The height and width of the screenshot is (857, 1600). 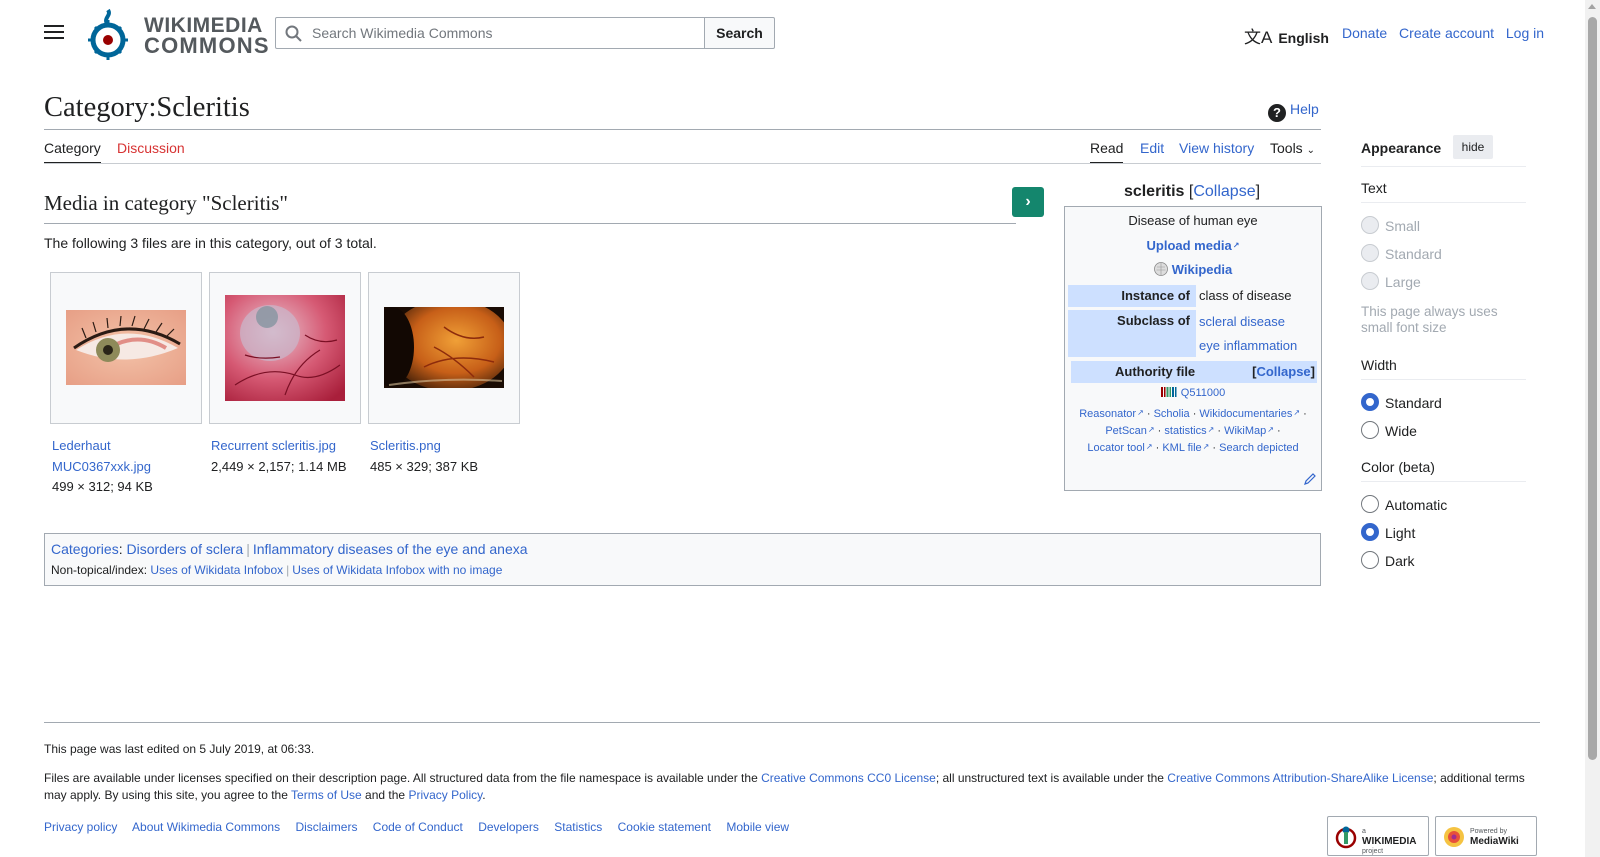 What do you see at coordinates (1160, 269) in the screenshot?
I see `wikipedia-globe-icon` at bounding box center [1160, 269].